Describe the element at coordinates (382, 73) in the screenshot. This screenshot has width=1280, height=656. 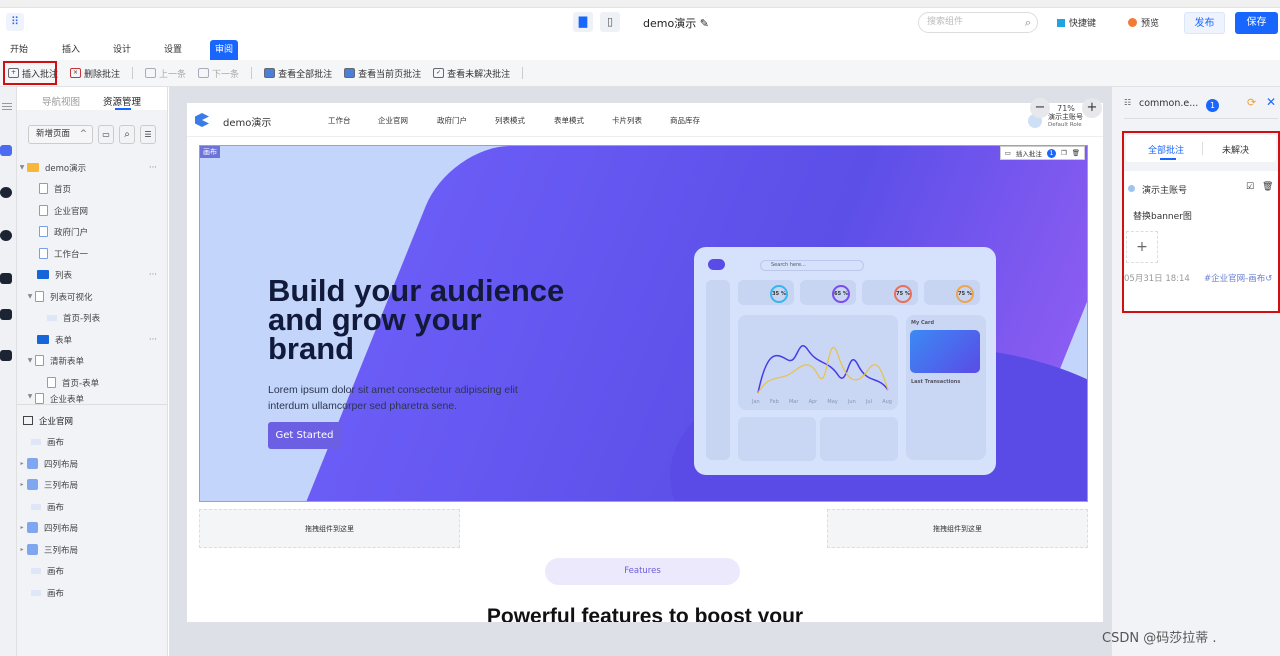
I see `view-page-comments-button: 查看当前页批注` at that location.